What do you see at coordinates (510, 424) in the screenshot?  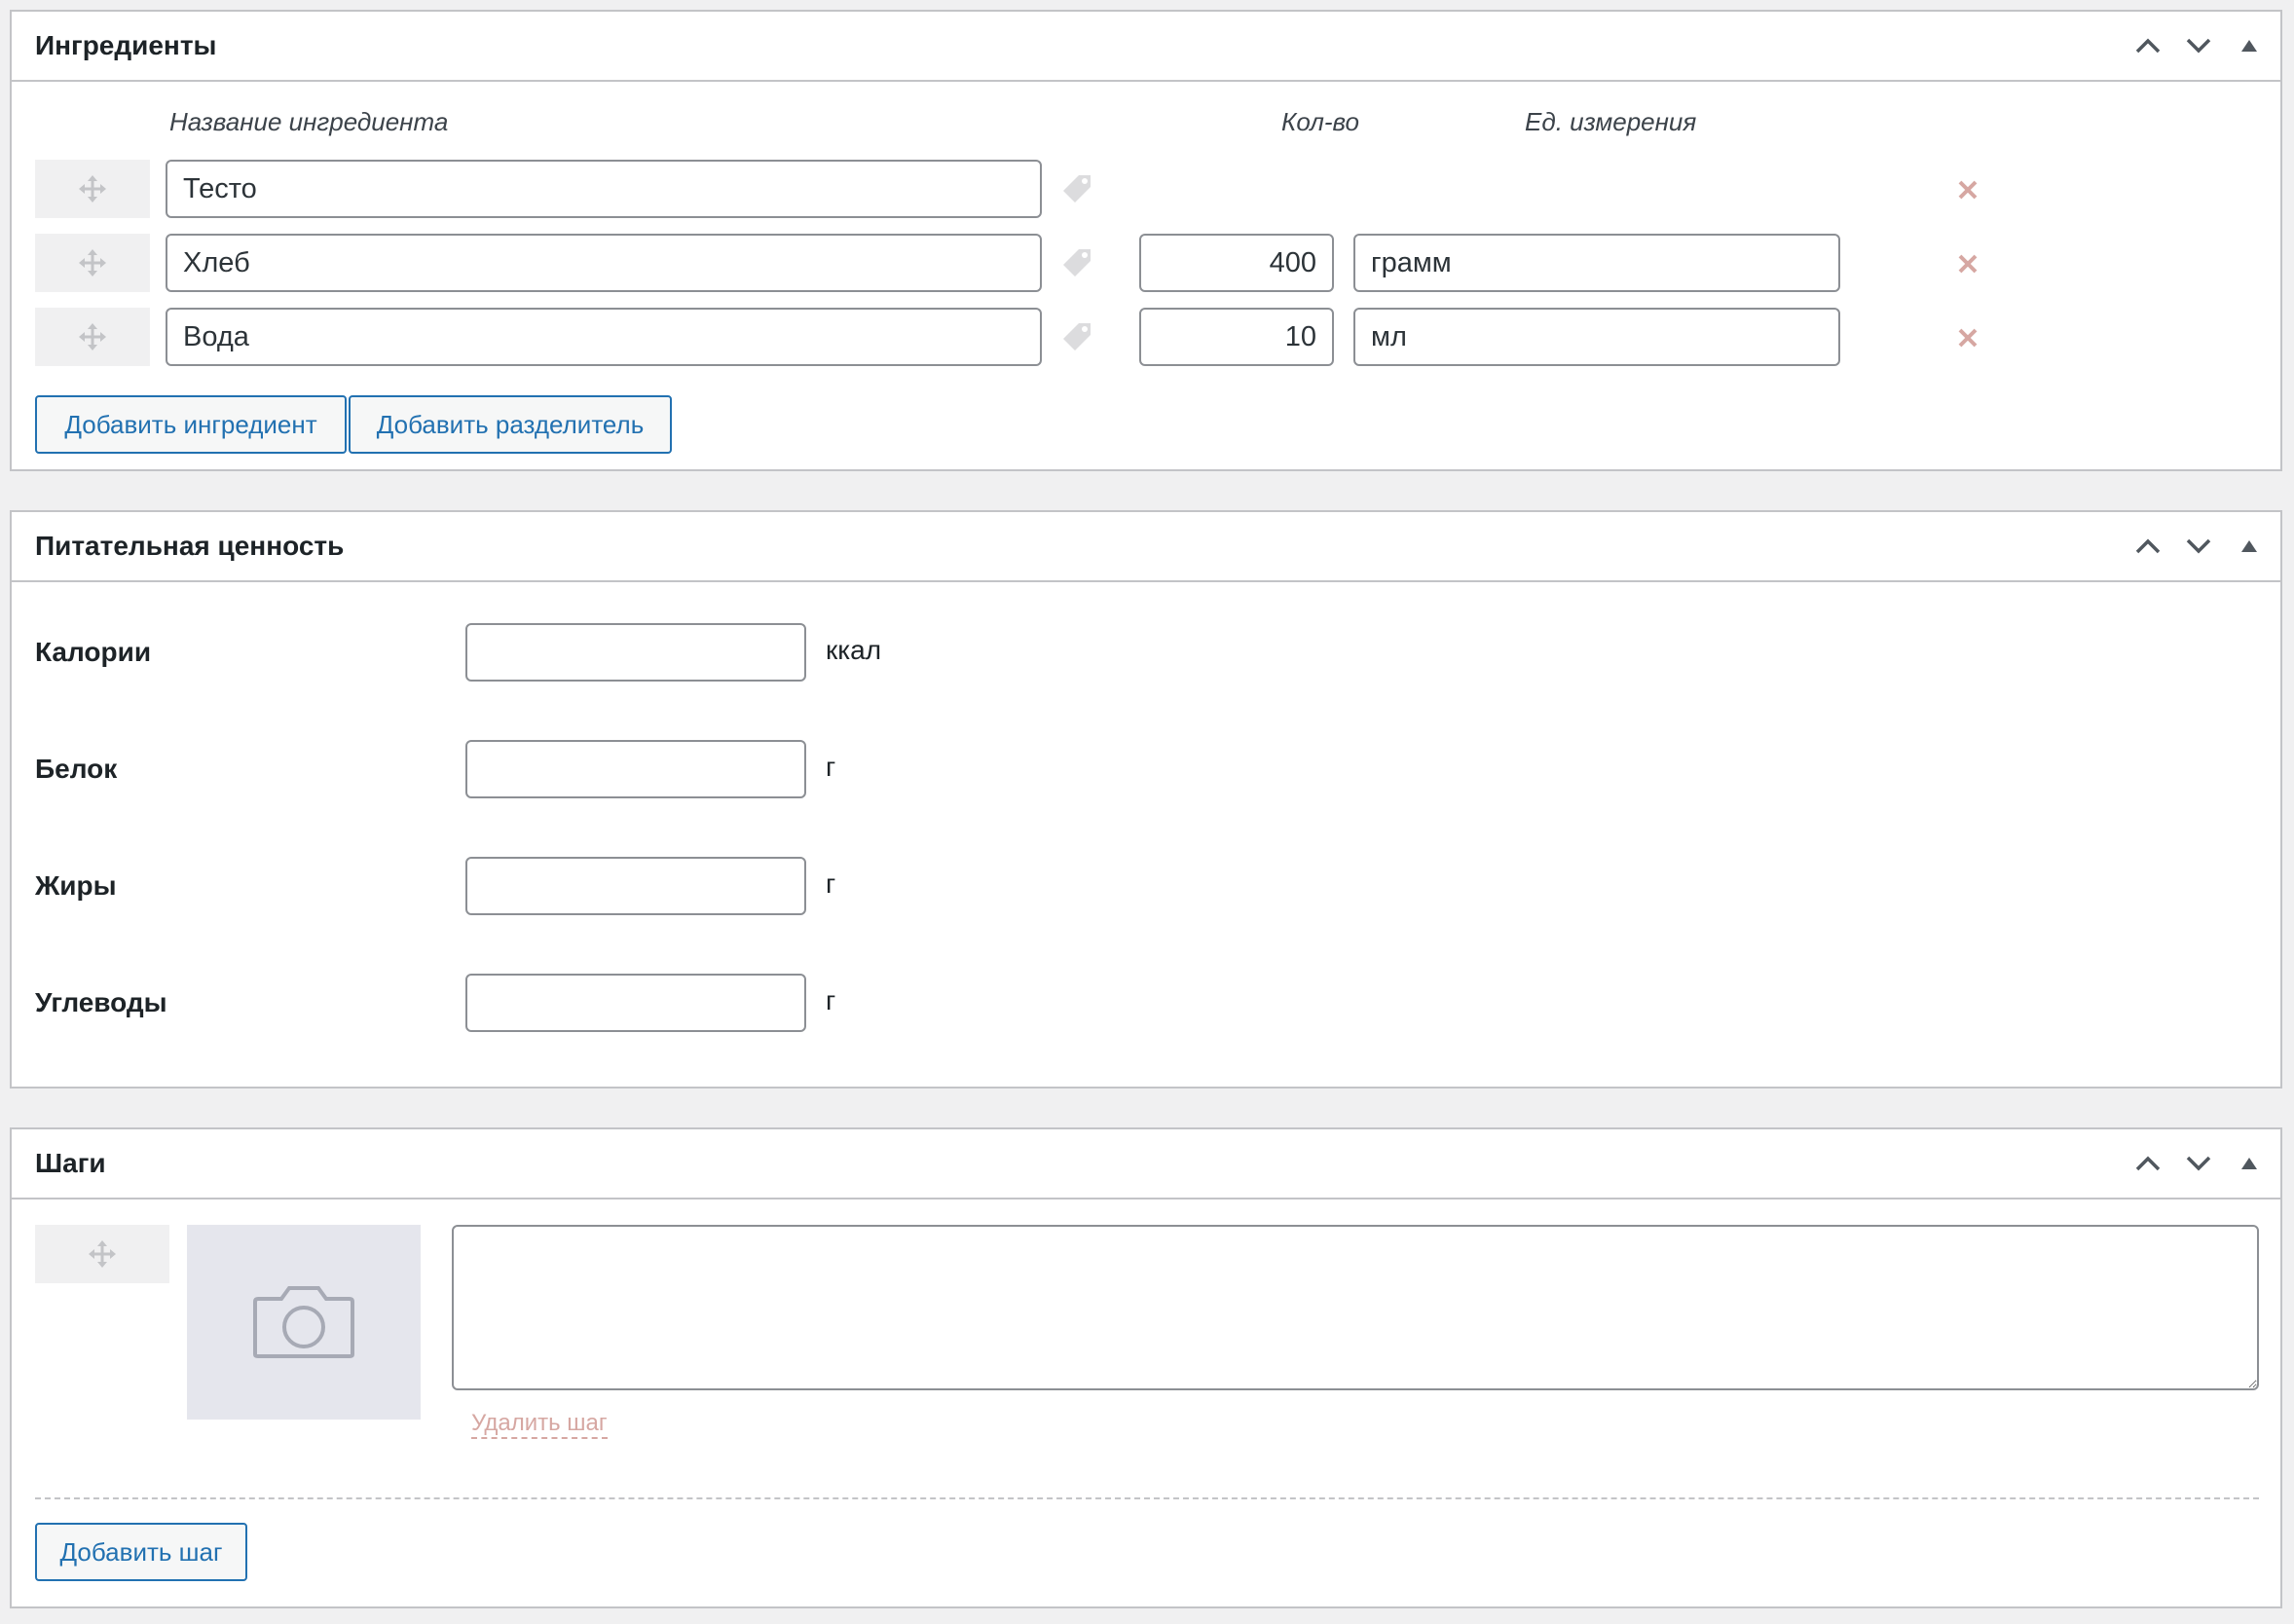 I see `add-separator-button: Добавить разделитель` at bounding box center [510, 424].